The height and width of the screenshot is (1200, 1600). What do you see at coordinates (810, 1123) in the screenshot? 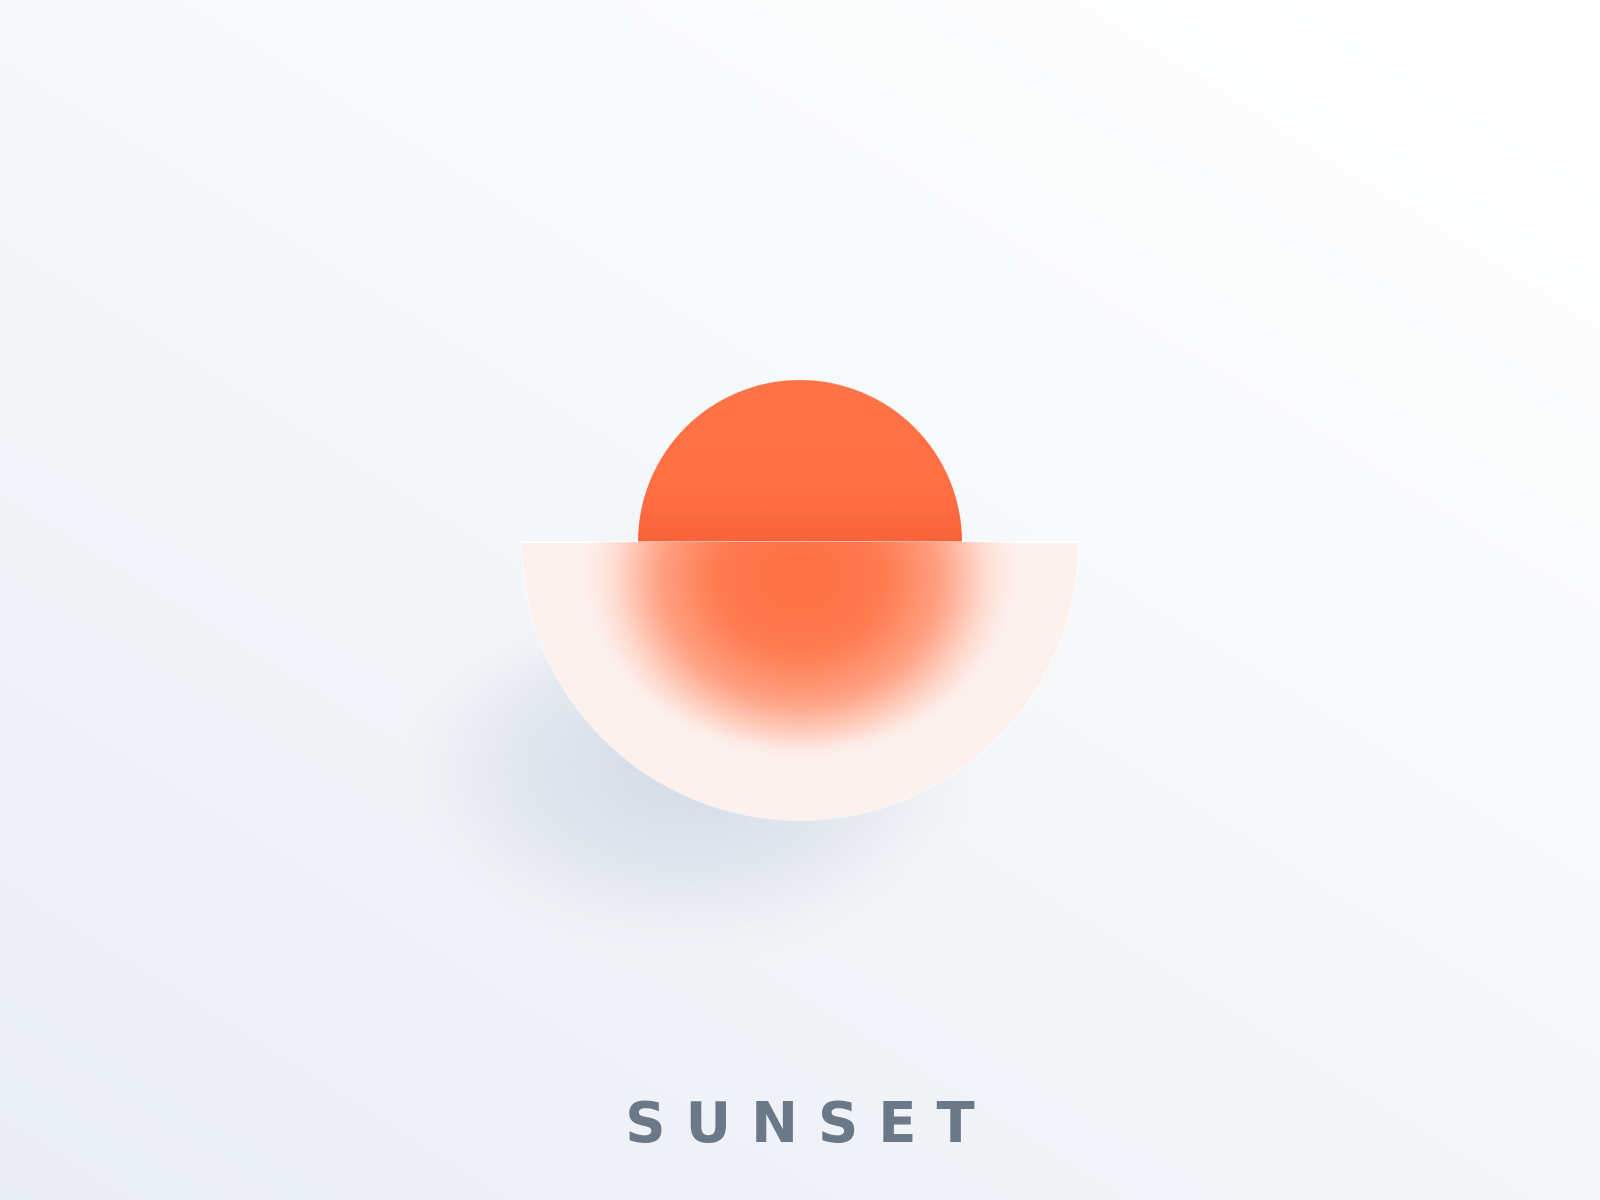
I see `sunset-title: SUNSET` at bounding box center [810, 1123].